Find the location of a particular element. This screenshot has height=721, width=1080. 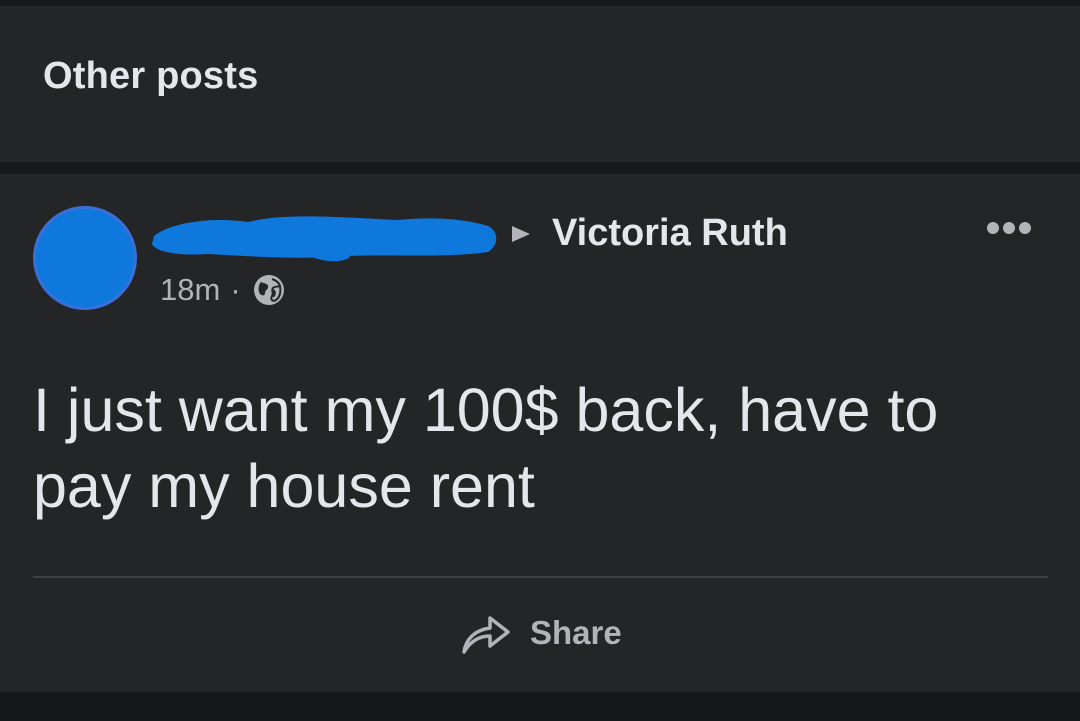

section-title: Other posts is located at coordinates (151, 76).